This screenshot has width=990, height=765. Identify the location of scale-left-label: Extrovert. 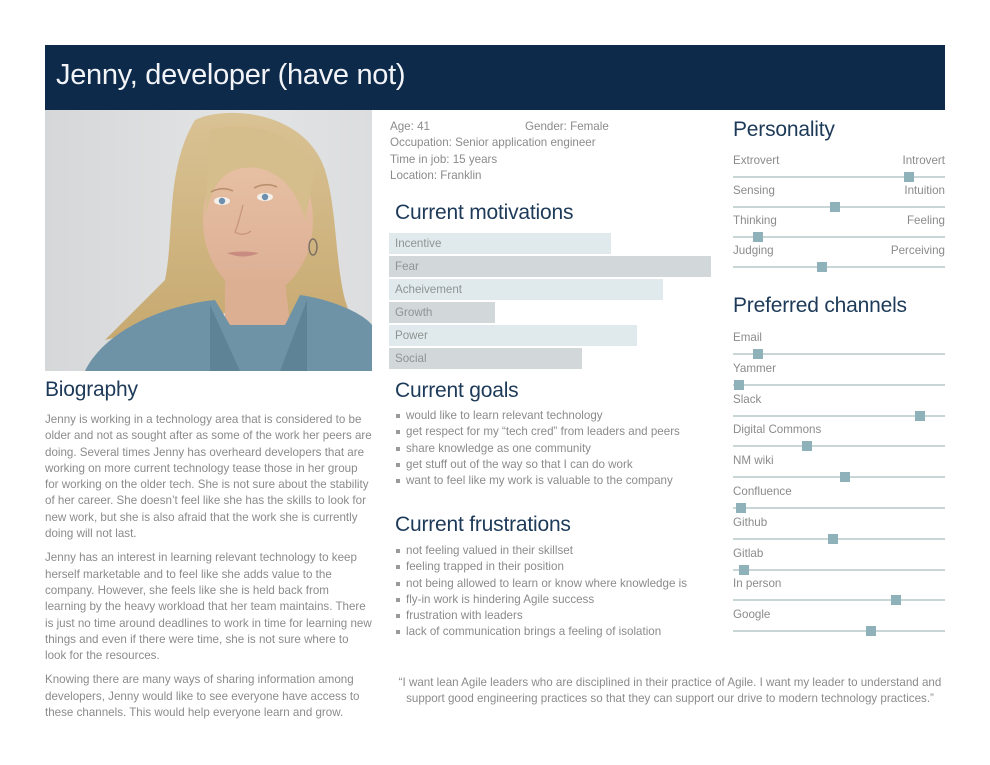
(756, 160).